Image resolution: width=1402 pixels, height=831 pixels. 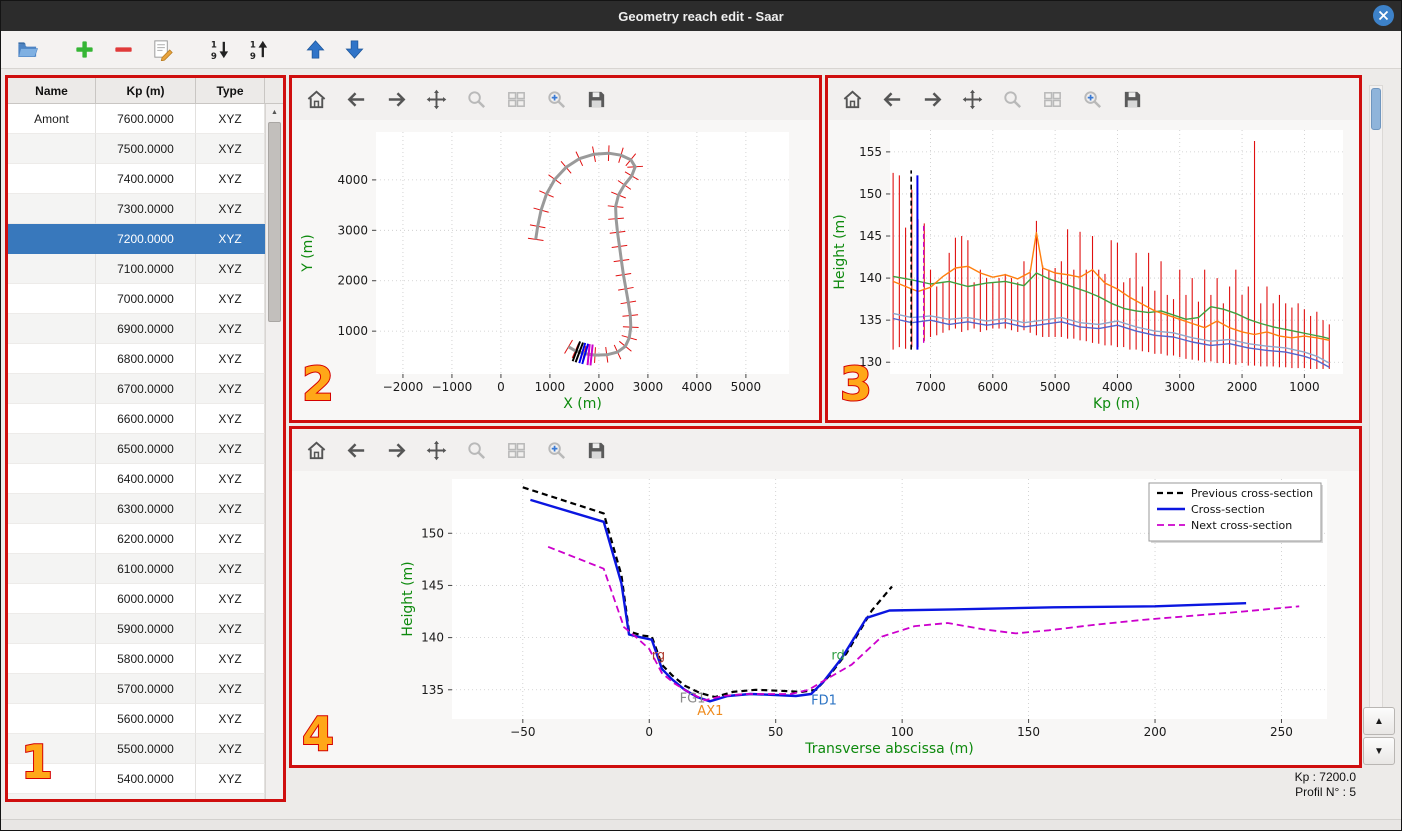 What do you see at coordinates (136, 719) in the screenshot?
I see `table-row: 5600.0000 XYZ` at bounding box center [136, 719].